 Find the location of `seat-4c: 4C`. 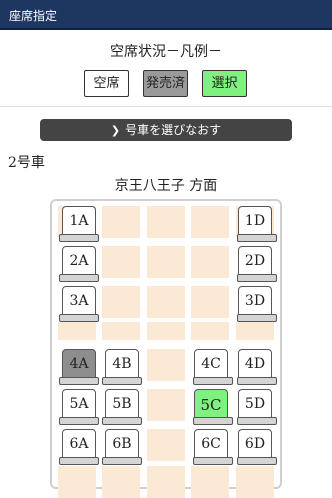

seat-4c: 4C is located at coordinates (213, 367).